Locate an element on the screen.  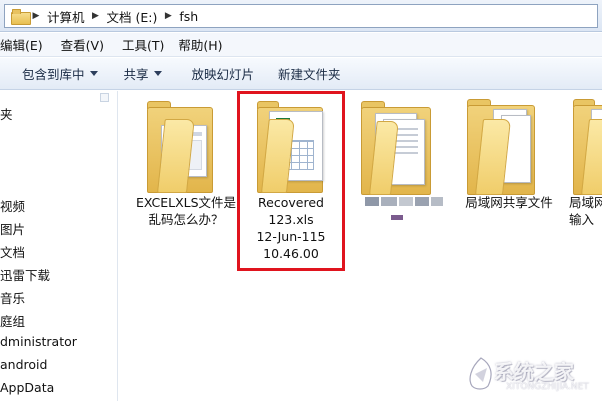
menu-edit: 编辑(E) is located at coordinates (25, 44).